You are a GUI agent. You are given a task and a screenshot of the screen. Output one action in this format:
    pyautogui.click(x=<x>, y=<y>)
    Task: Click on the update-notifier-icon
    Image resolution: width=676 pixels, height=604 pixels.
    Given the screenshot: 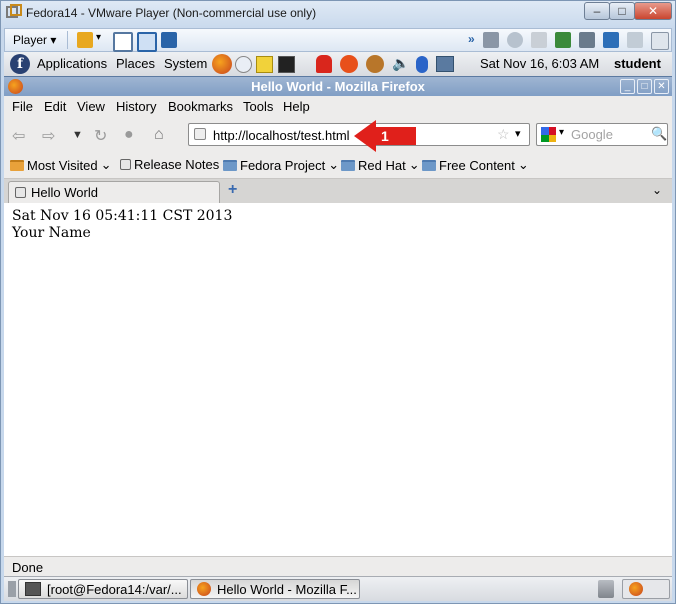 What is the action you would take?
    pyautogui.click(x=349, y=64)
    